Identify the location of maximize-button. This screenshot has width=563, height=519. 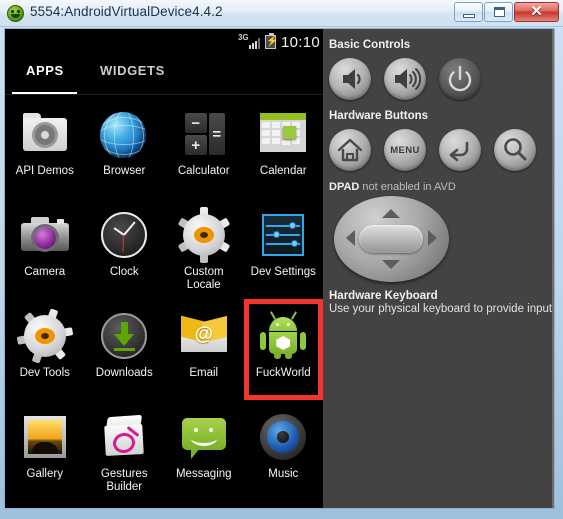
(498, 12).